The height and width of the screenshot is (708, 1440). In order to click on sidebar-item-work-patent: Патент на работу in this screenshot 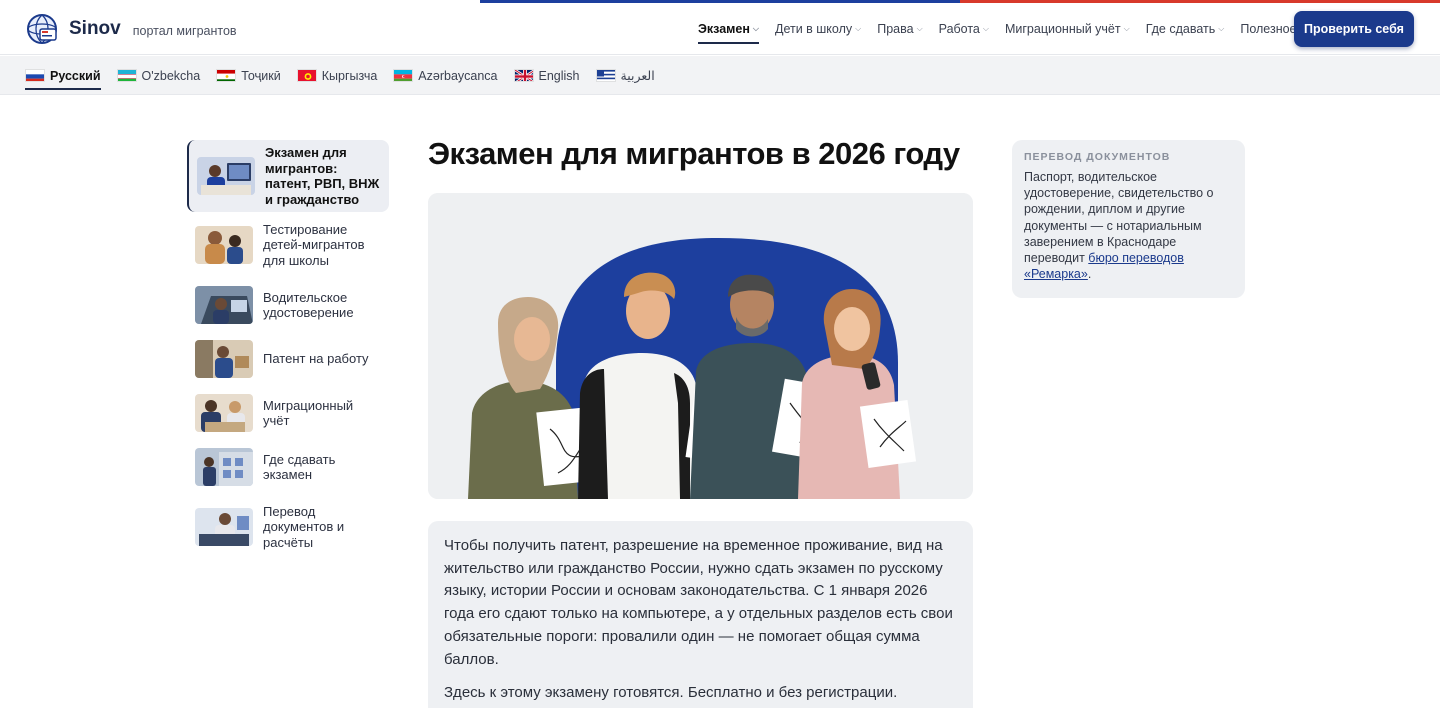, I will do `click(288, 359)`.